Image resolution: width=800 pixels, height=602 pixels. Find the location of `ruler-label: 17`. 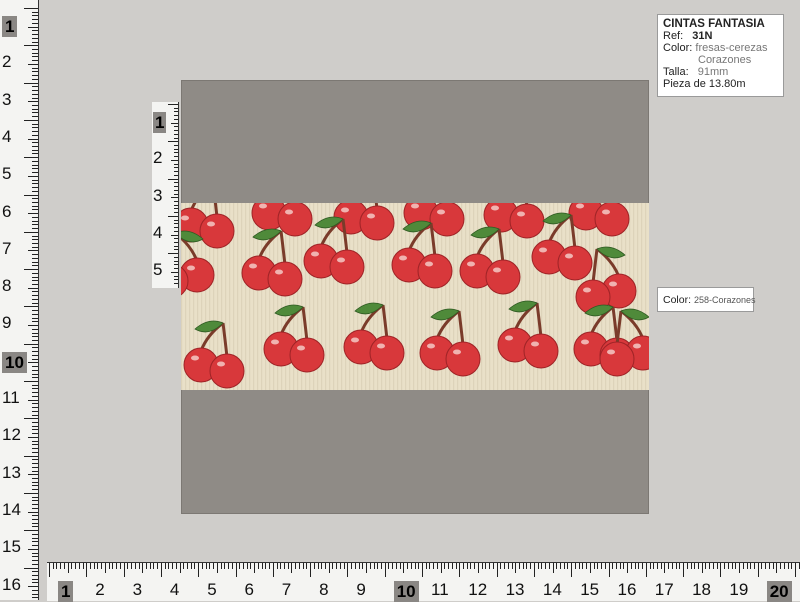

ruler-label: 17 is located at coordinates (664, 589).